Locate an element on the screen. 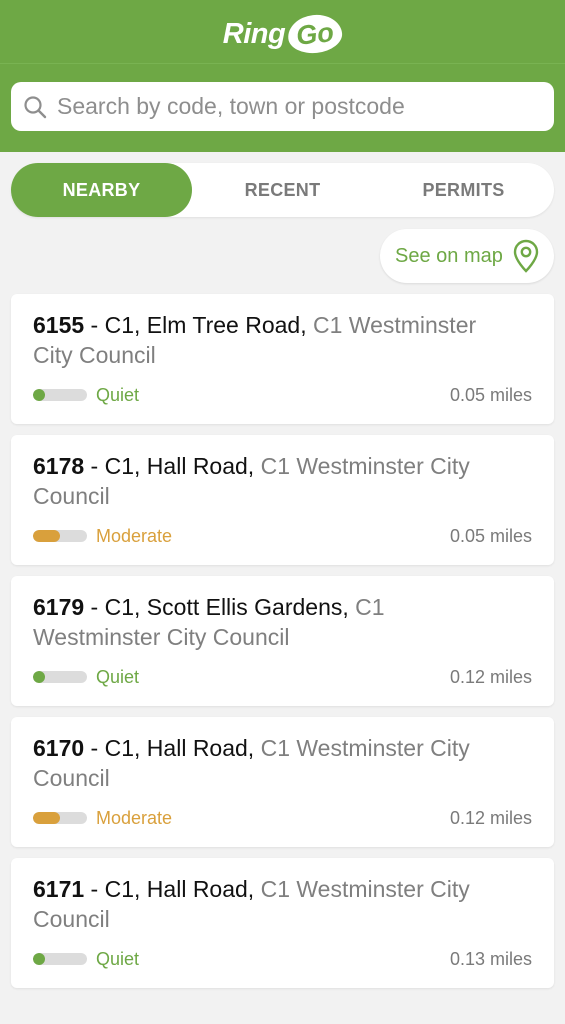  search-icon is located at coordinates (35, 107).